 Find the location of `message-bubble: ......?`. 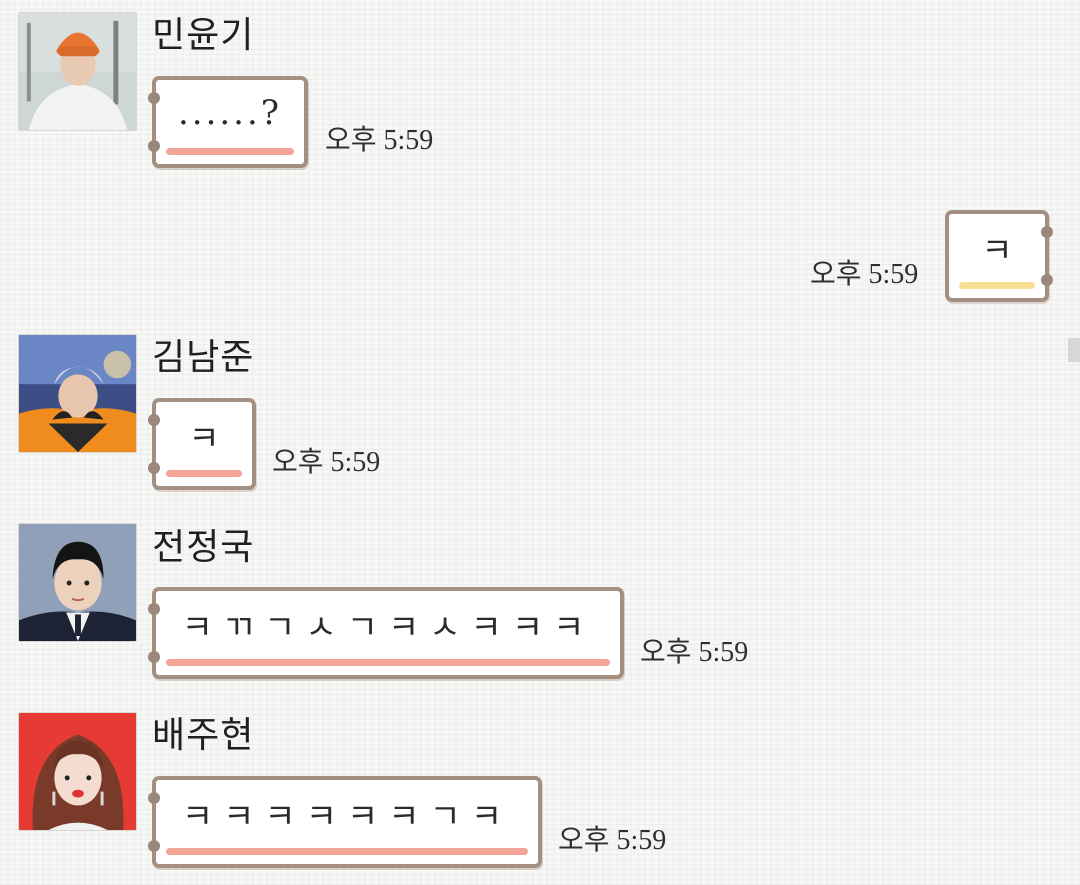

message-bubble: ......? is located at coordinates (228, 122).